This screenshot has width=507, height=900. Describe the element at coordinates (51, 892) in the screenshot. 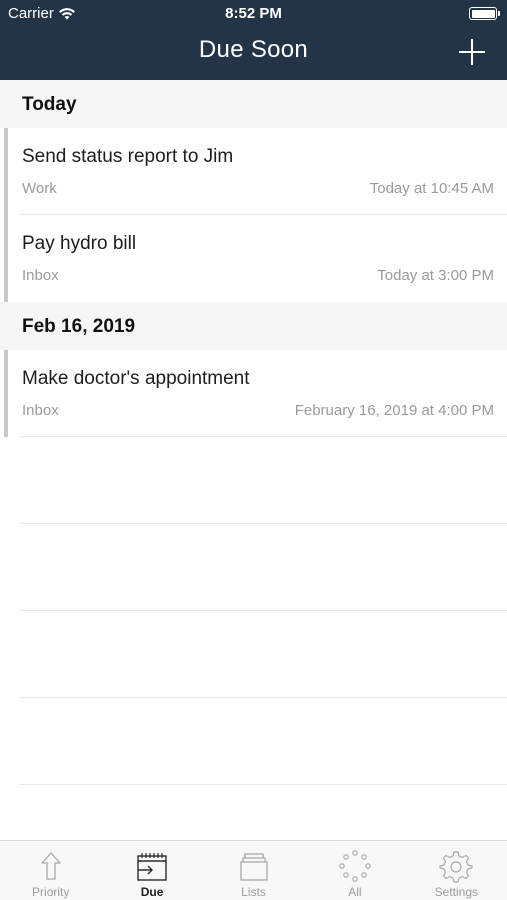

I see `tab-label: Priority` at that location.